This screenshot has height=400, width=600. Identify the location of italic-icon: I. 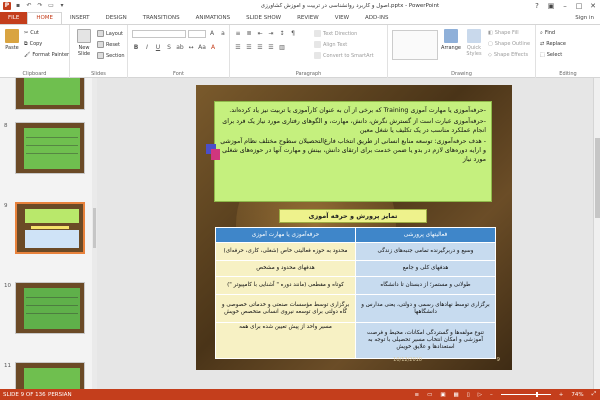
(147, 47).